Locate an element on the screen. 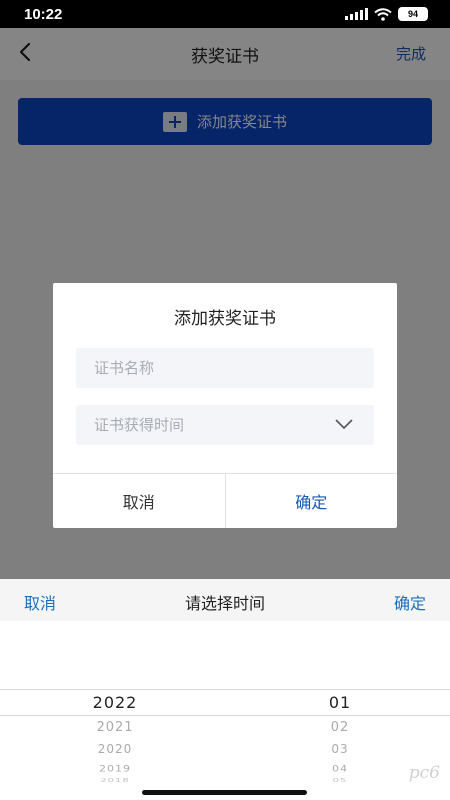  home-indicator is located at coordinates (224, 792).